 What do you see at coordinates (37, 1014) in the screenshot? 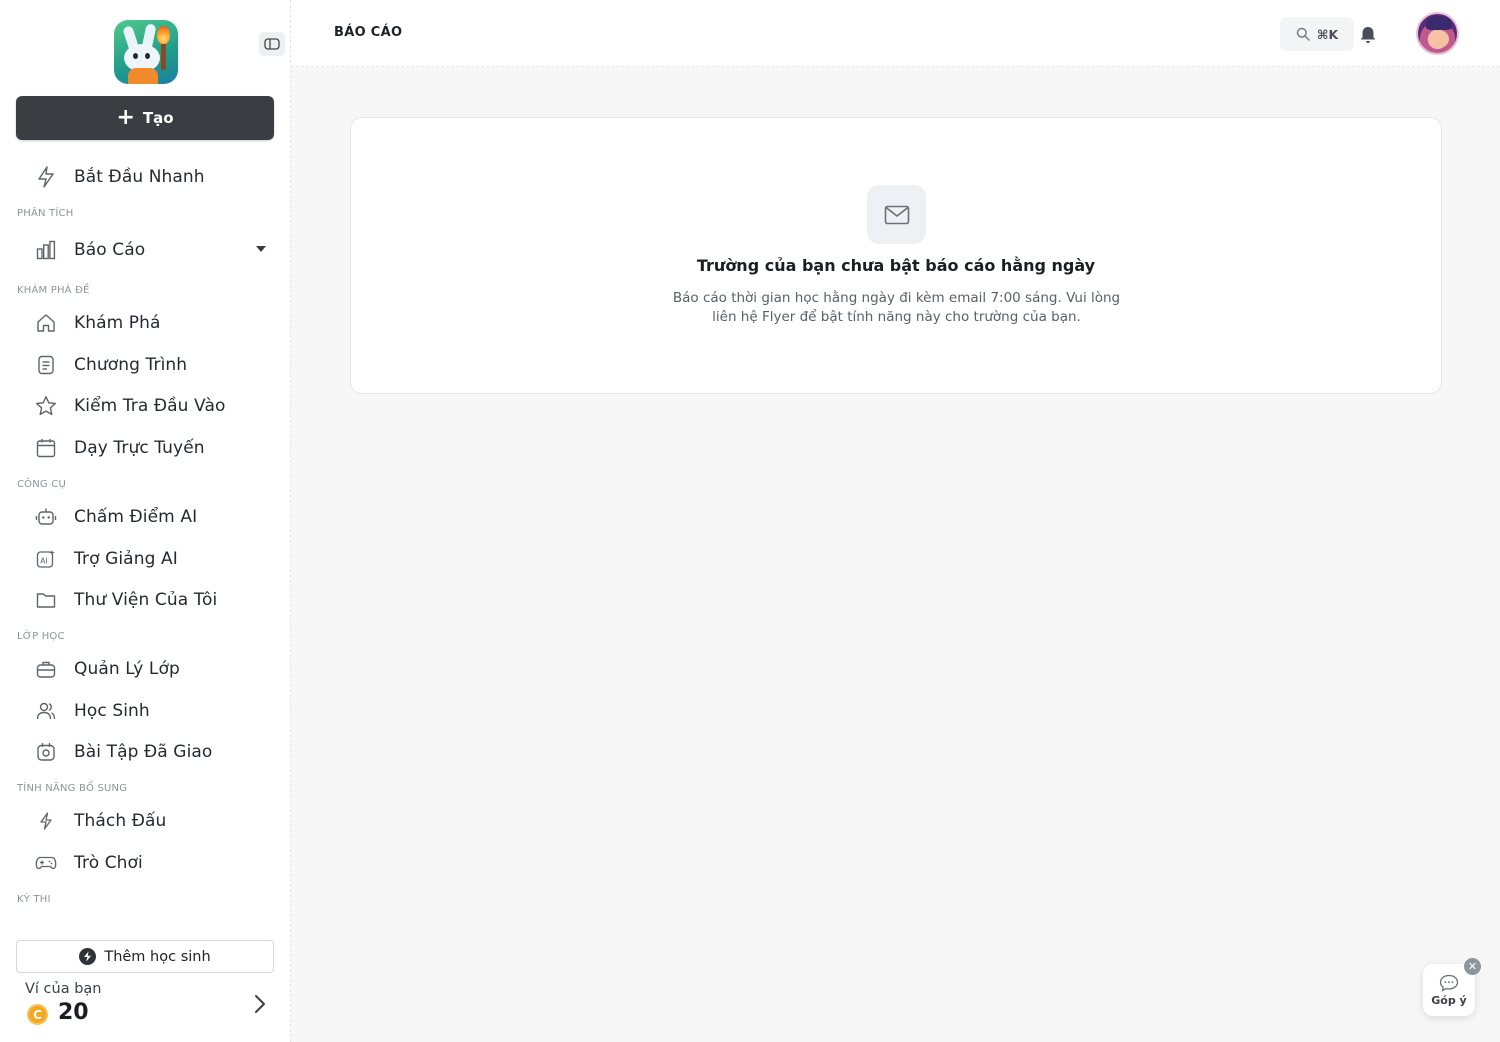
I see `coin-icon: C` at bounding box center [37, 1014].